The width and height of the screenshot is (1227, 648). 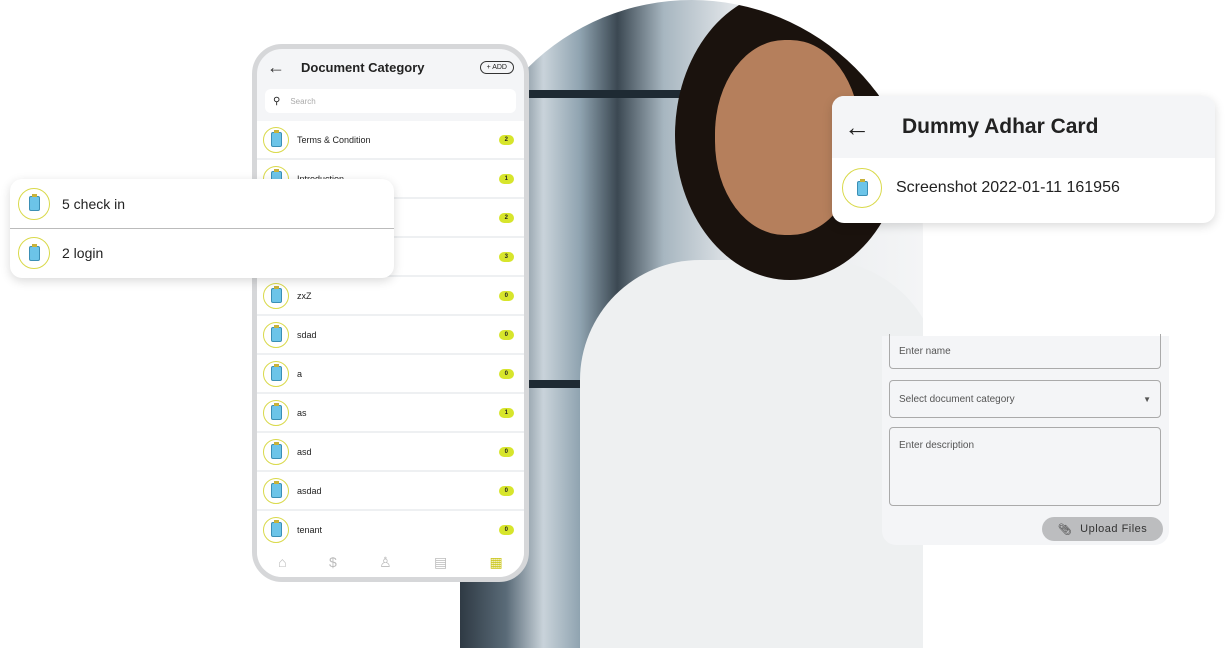 I want to click on helpdesk-icon: ♙, so click(x=385, y=562).